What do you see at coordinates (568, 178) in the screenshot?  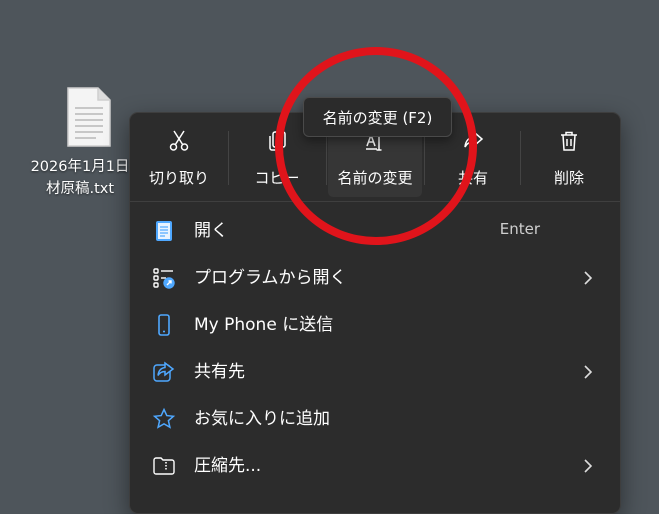 I see `delete-label: 削除` at bounding box center [568, 178].